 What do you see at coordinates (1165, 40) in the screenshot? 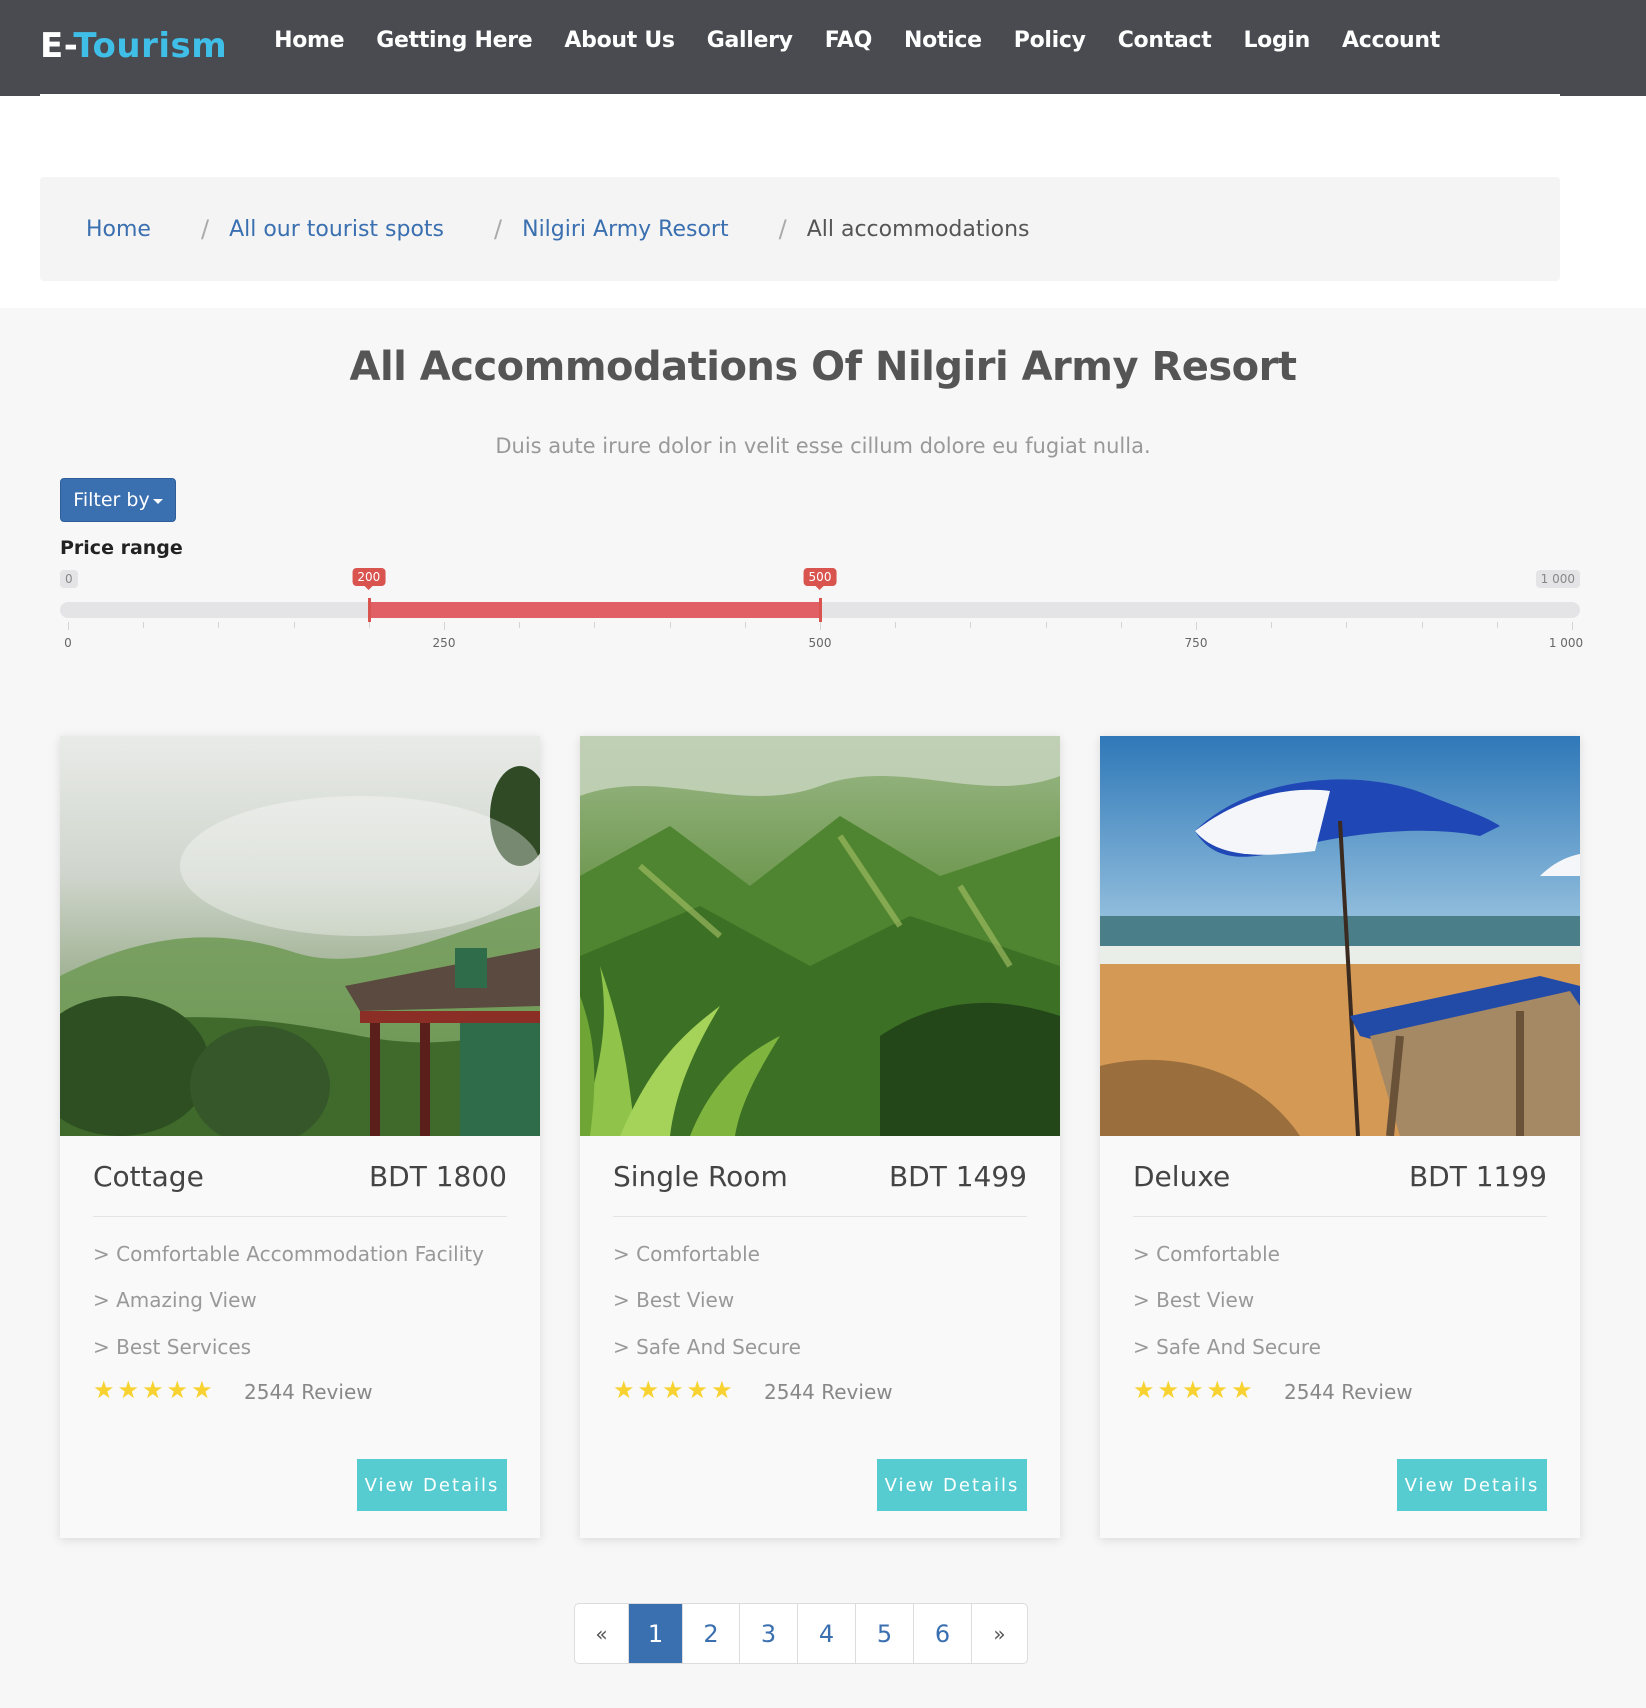
I see `nav-contact: Contact` at bounding box center [1165, 40].